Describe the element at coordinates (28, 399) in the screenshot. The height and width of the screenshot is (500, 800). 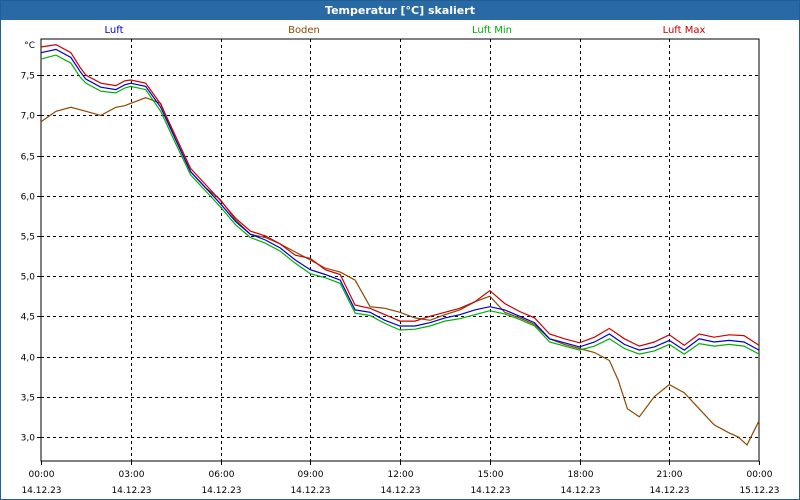
I see `y-tick-label: 3,5` at that location.